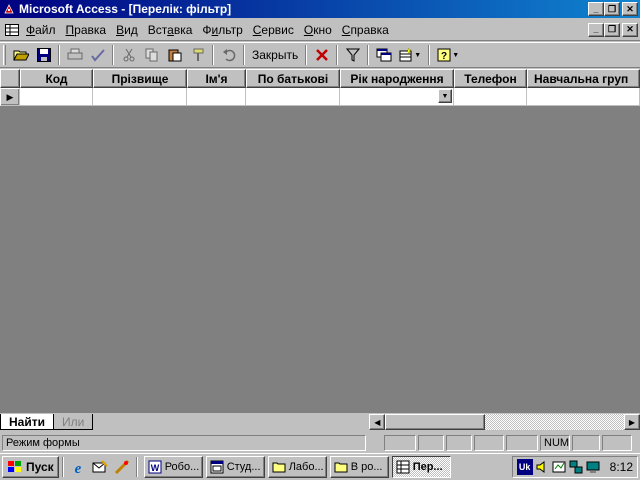  Describe the element at coordinates (230, 29) in the screenshot. I see `menu-filter-label: льтр` at that location.